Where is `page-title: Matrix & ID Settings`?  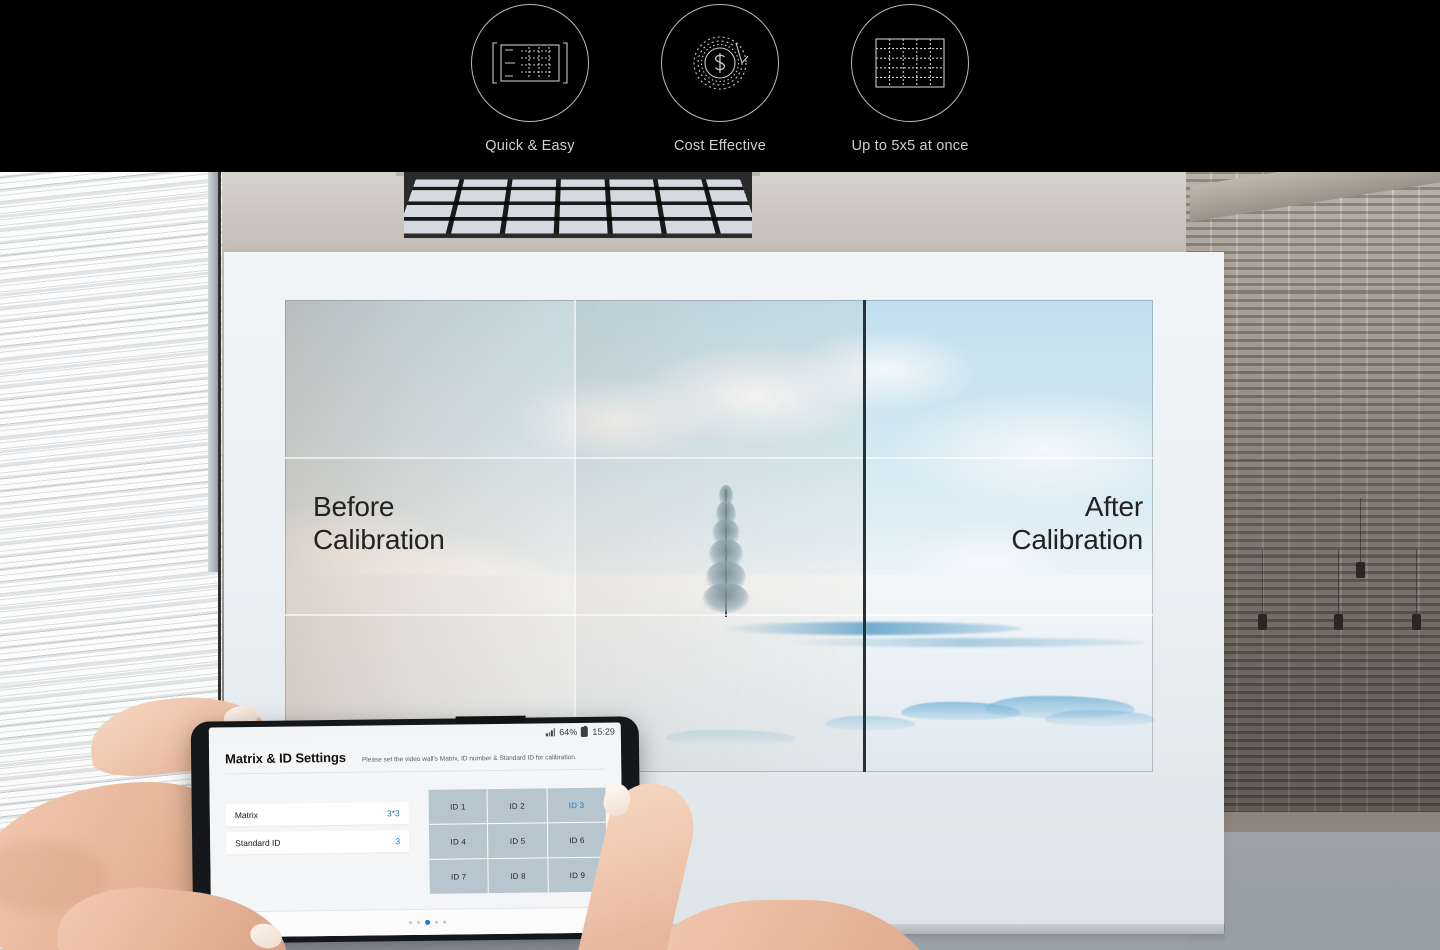
page-title: Matrix & ID Settings is located at coordinates (285, 758).